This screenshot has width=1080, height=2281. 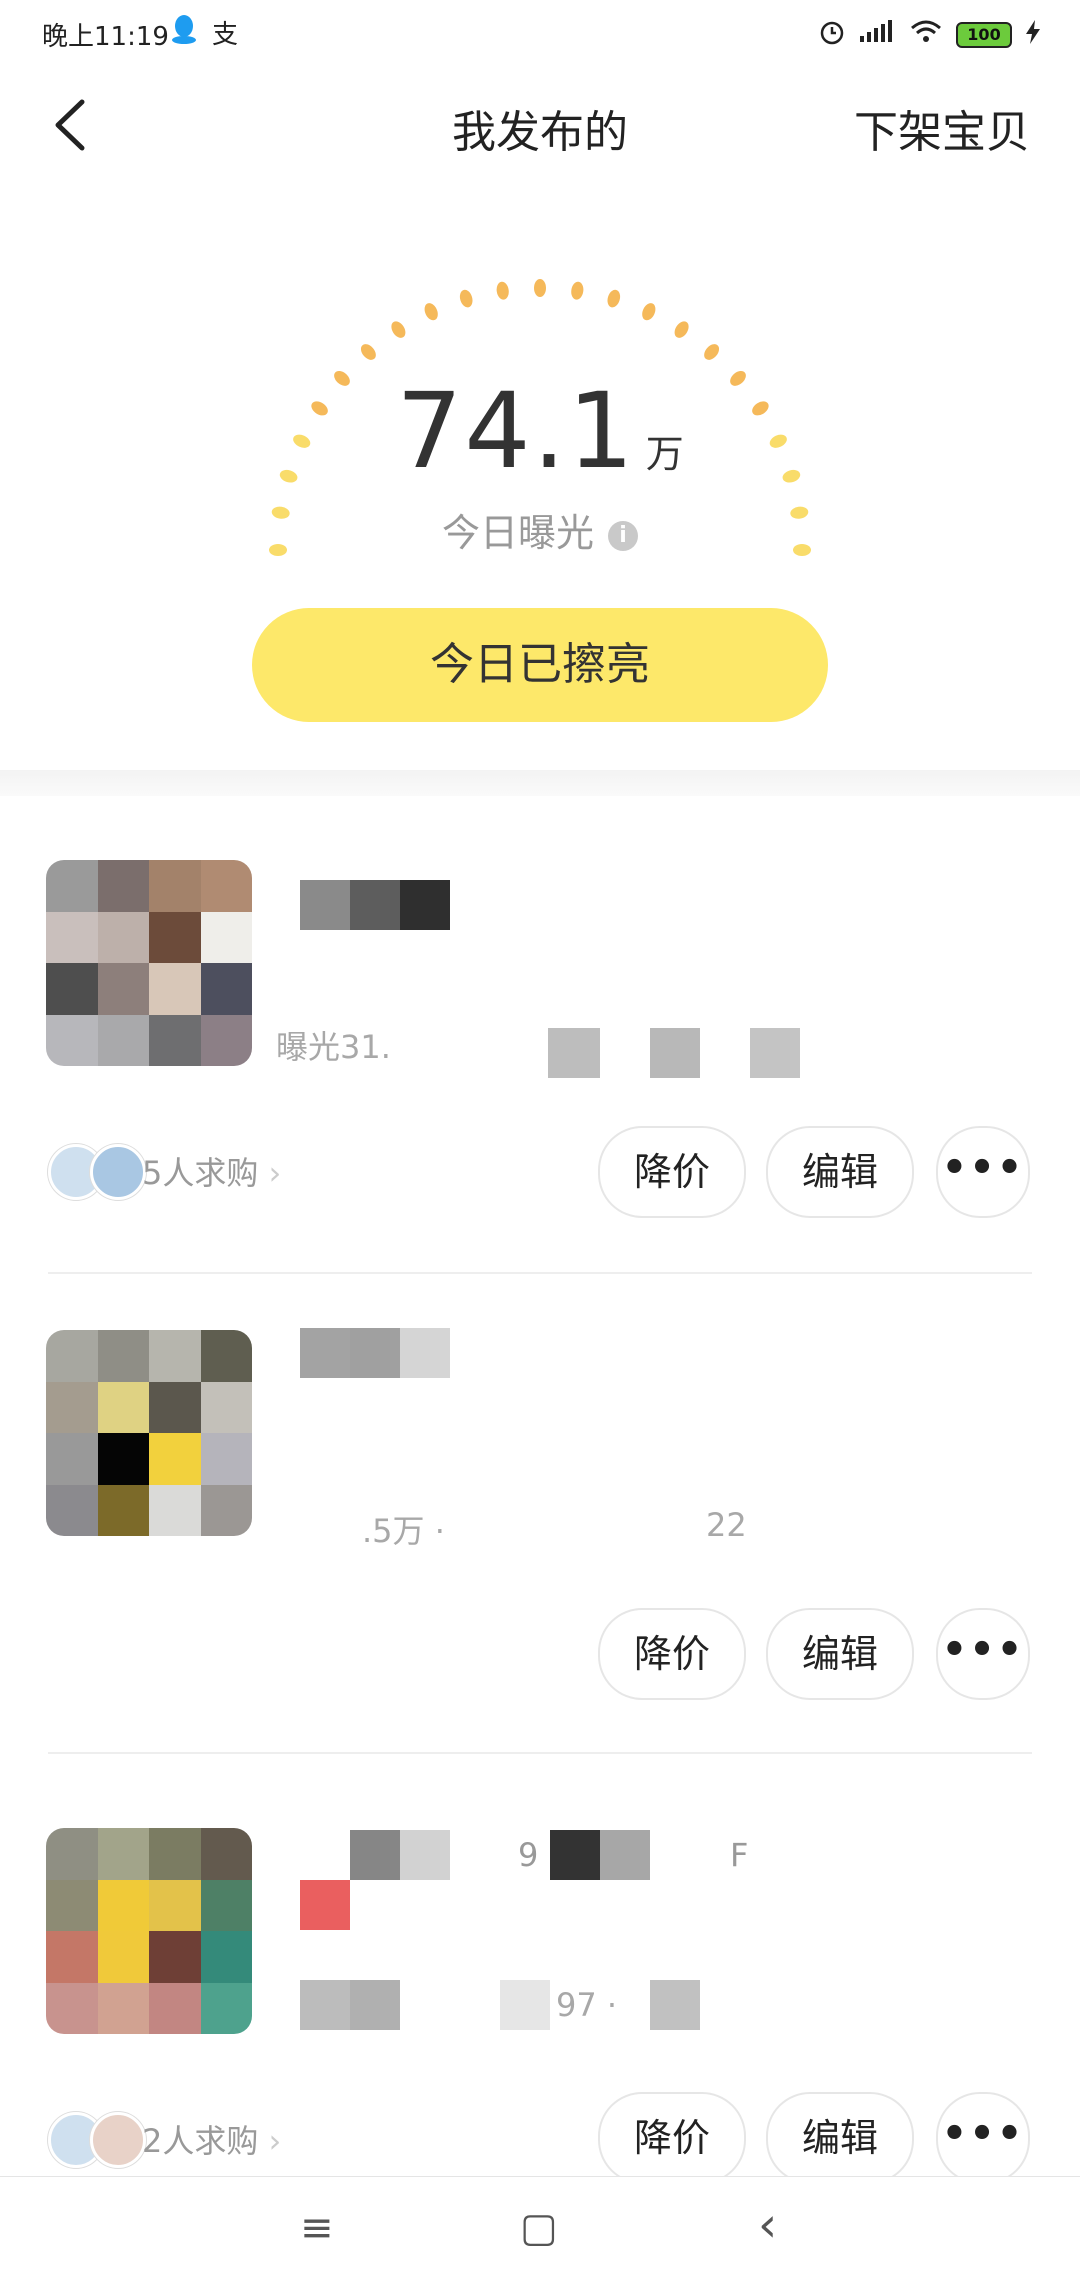 I want to click on qq-icon, so click(x=184, y=32).